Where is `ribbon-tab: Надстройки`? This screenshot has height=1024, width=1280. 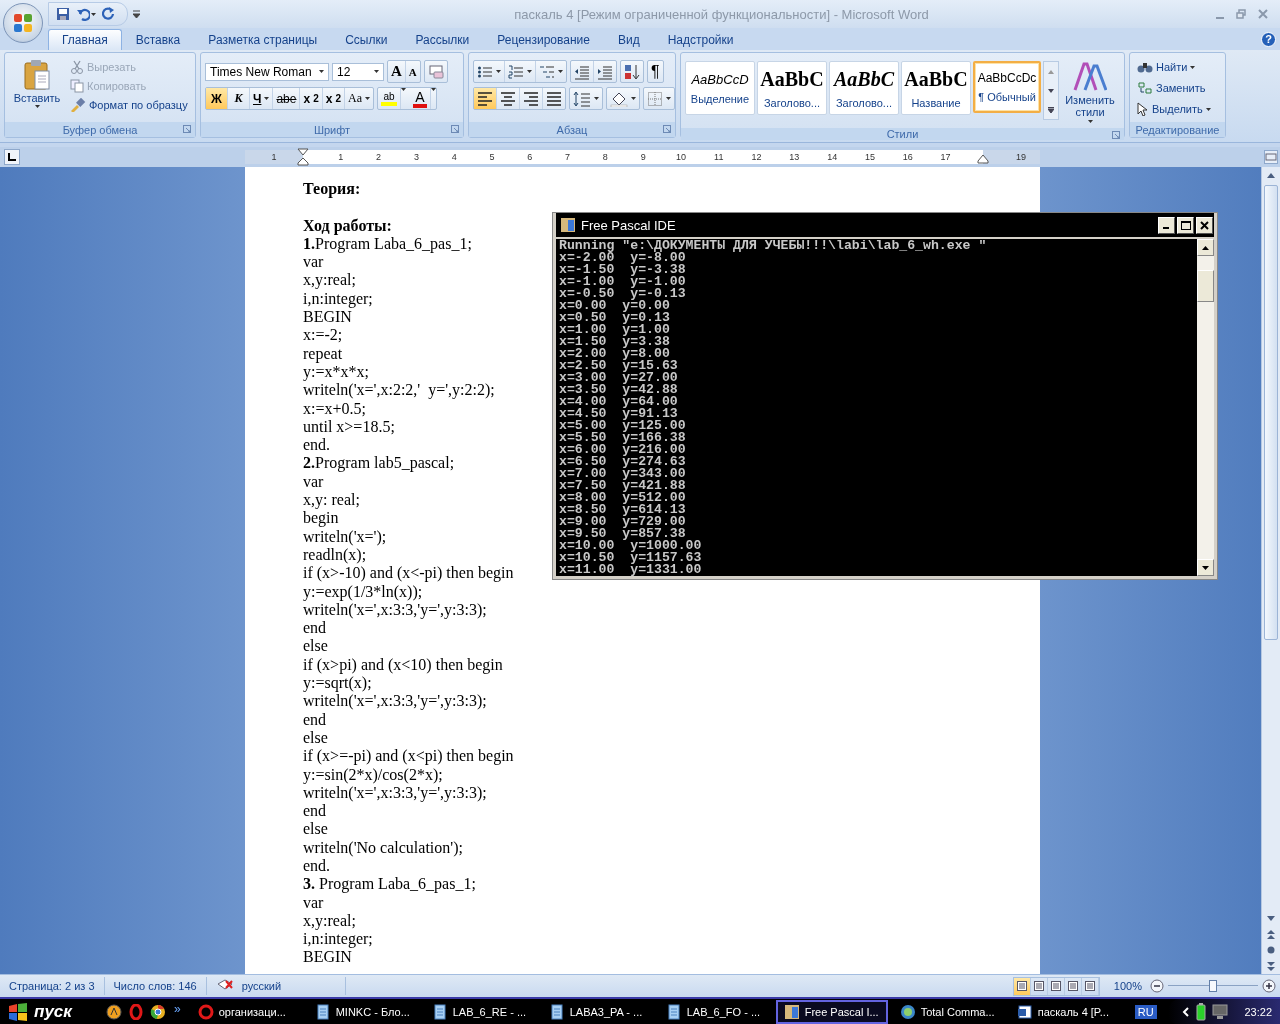 ribbon-tab: Надстройки is located at coordinates (700, 39).